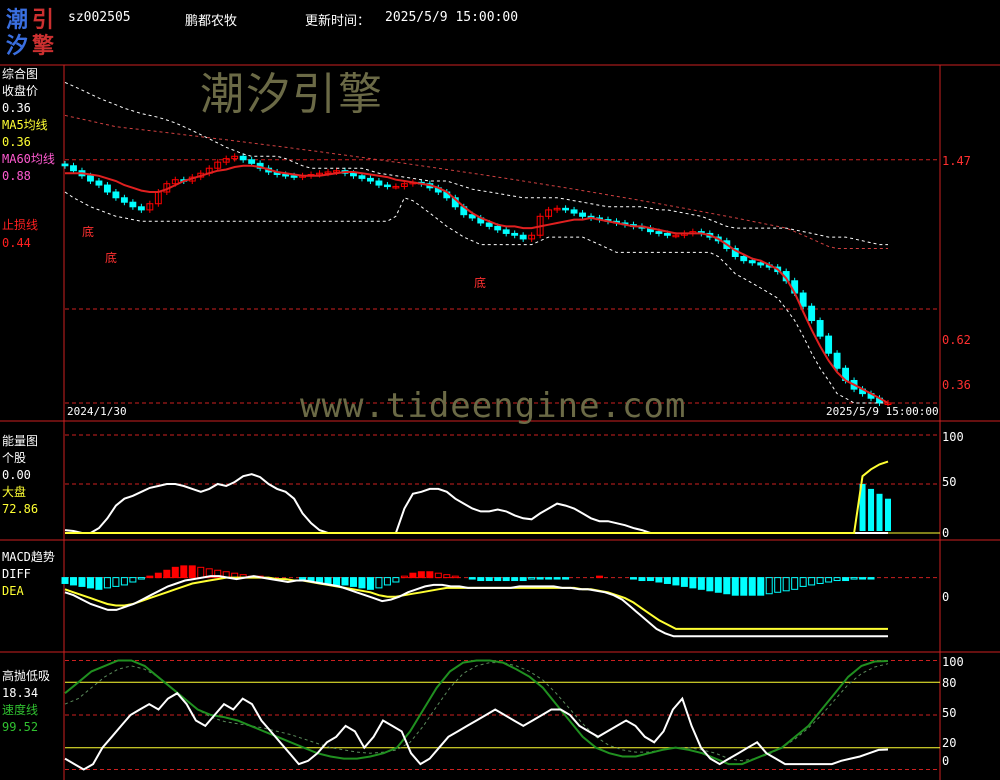 The height and width of the screenshot is (780, 1000). Describe the element at coordinates (956, 340) in the screenshot. I see `main-tick-2: 0.62` at that location.